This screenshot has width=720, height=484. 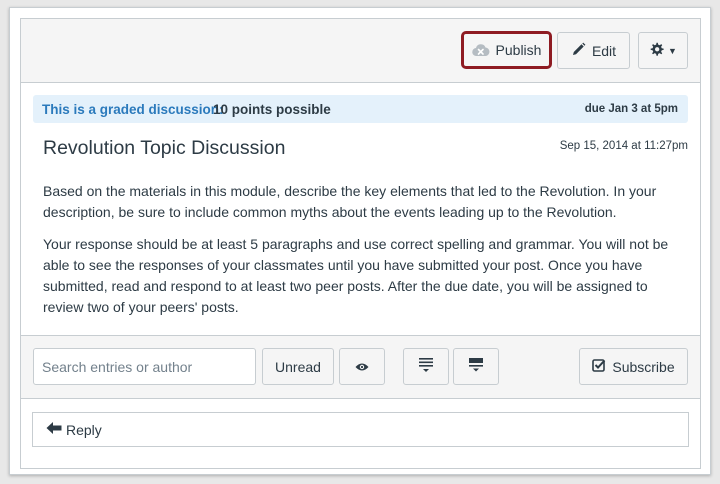 What do you see at coordinates (360, 51) in the screenshot?
I see `discussion-toolbar: Publish Edit ▼` at bounding box center [360, 51].